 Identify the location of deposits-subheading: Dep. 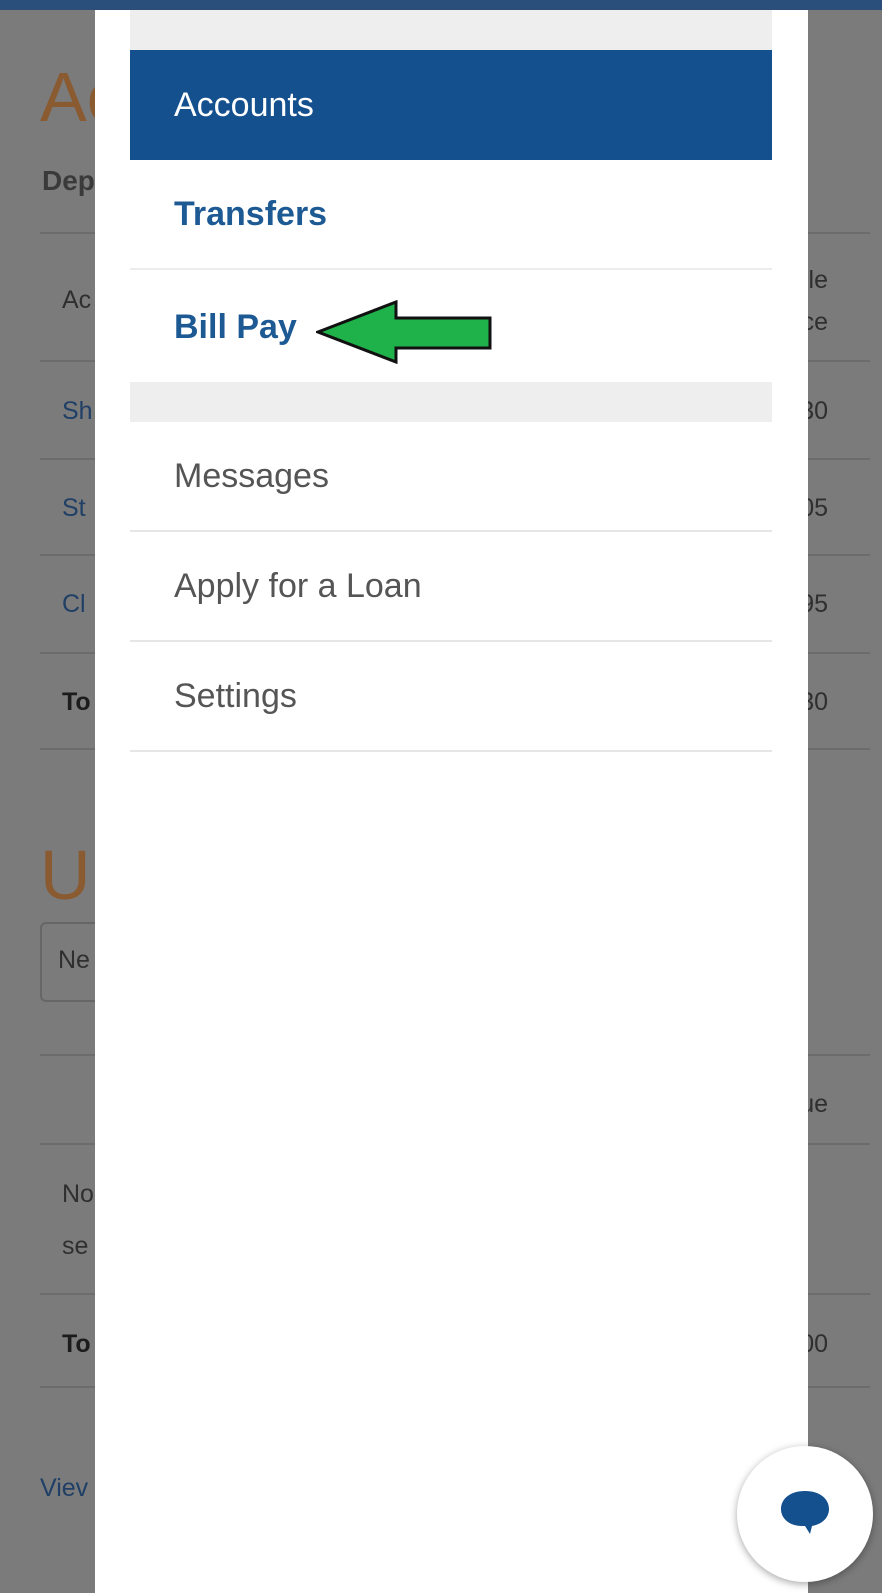
(68, 180).